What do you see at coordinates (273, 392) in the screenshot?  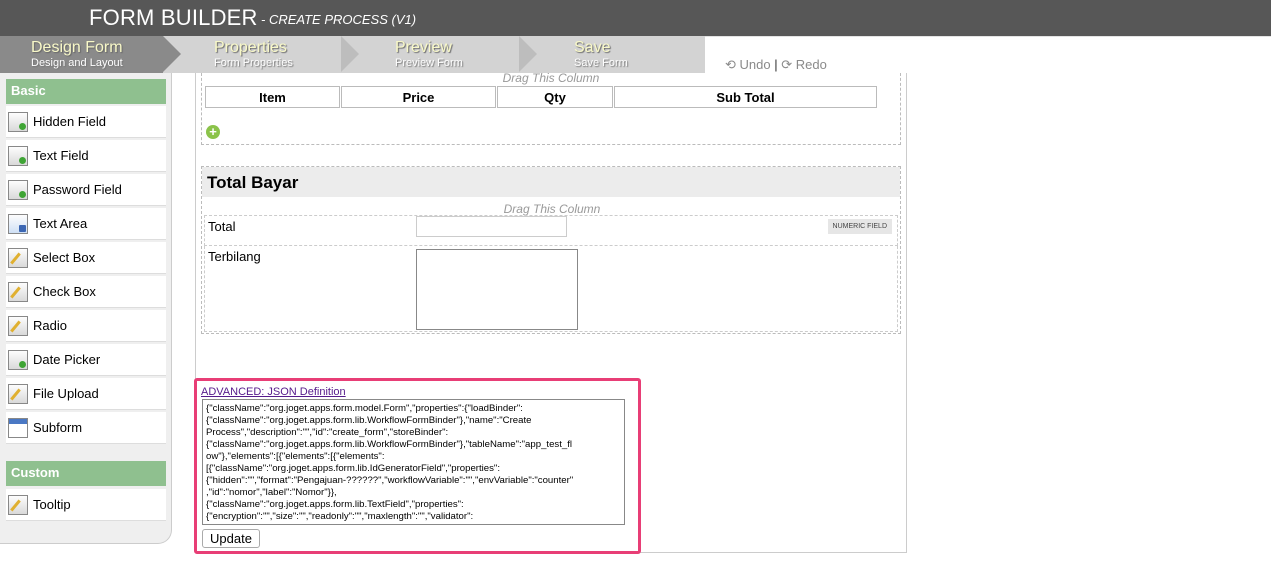 I see `advanced-json-link: ADVANCED: JSON Definition` at bounding box center [273, 392].